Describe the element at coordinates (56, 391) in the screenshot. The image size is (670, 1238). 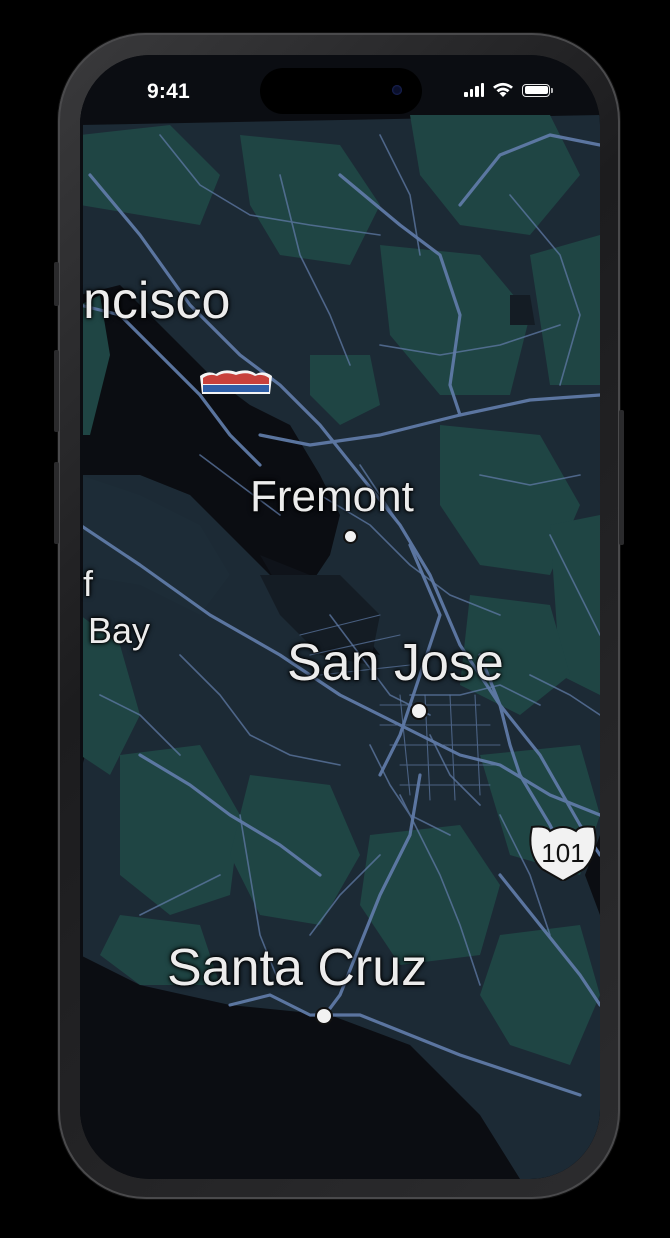
I see `volume-up-button` at that location.